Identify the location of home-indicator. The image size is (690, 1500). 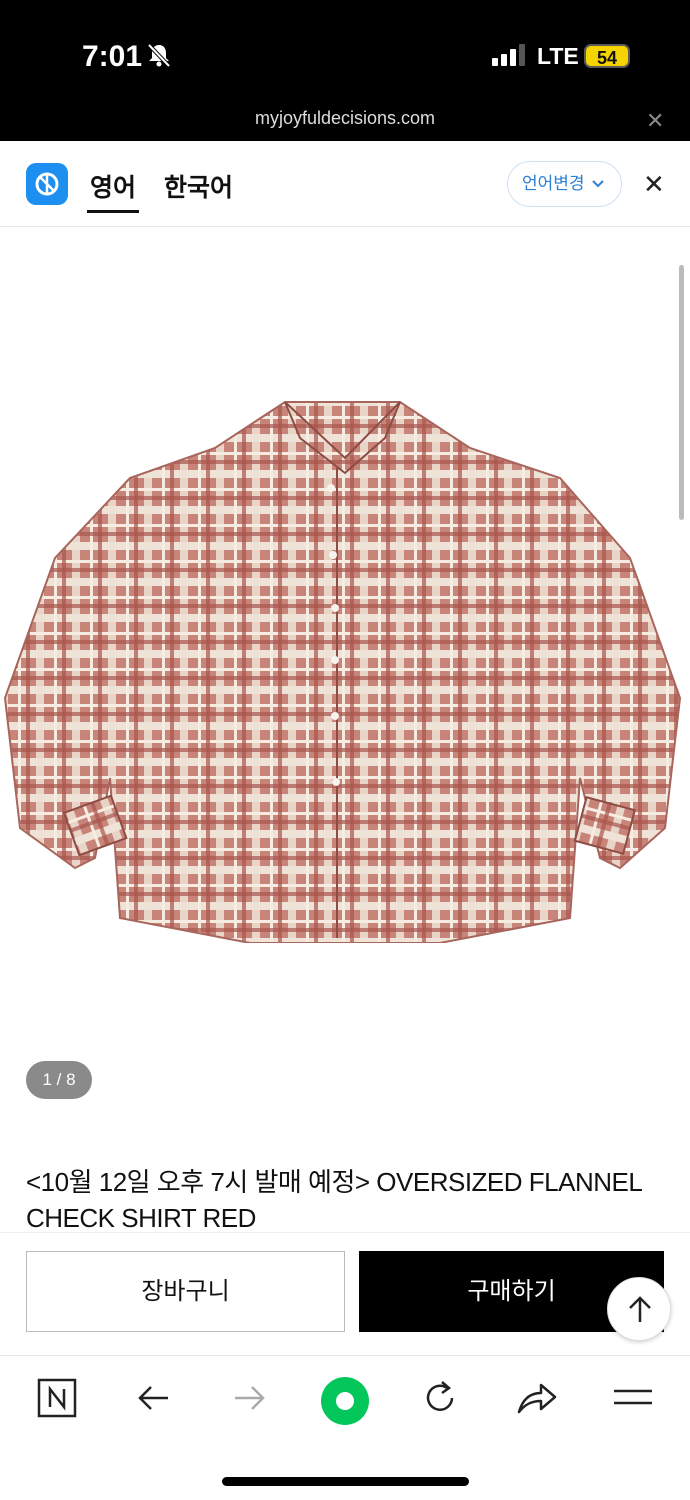
(345, 1481).